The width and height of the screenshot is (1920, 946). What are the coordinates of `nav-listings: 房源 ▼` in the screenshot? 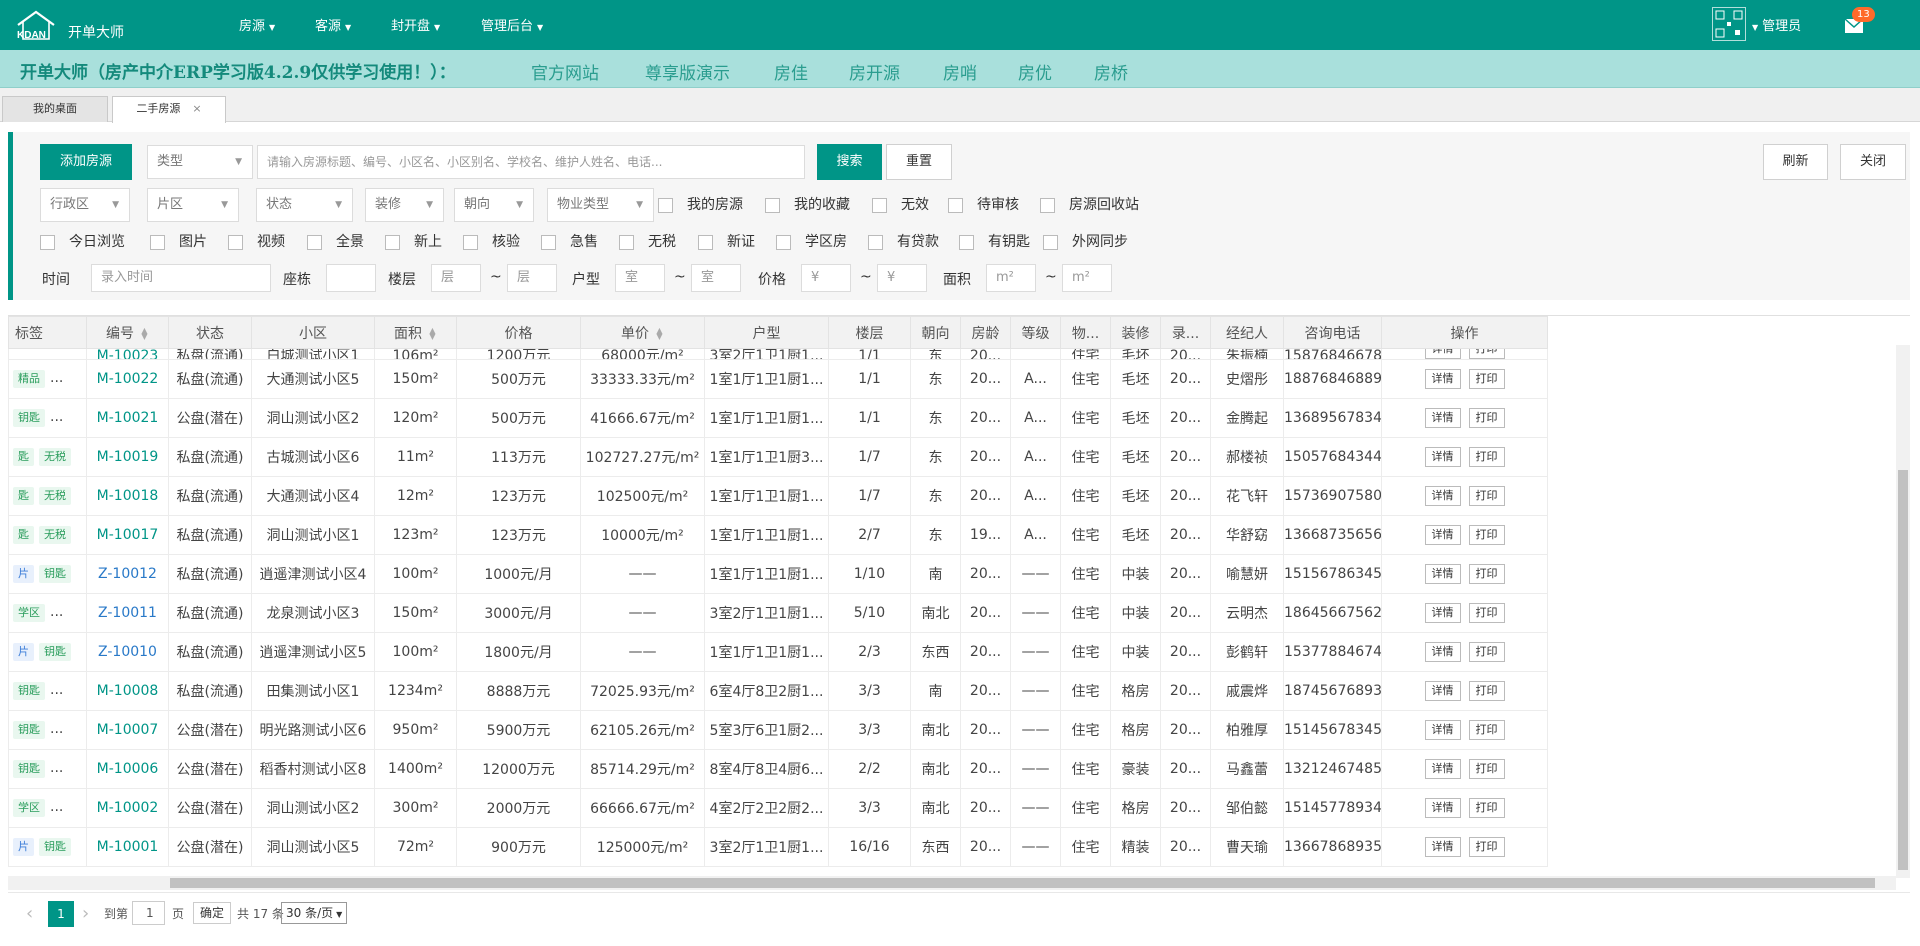 It's located at (257, 24).